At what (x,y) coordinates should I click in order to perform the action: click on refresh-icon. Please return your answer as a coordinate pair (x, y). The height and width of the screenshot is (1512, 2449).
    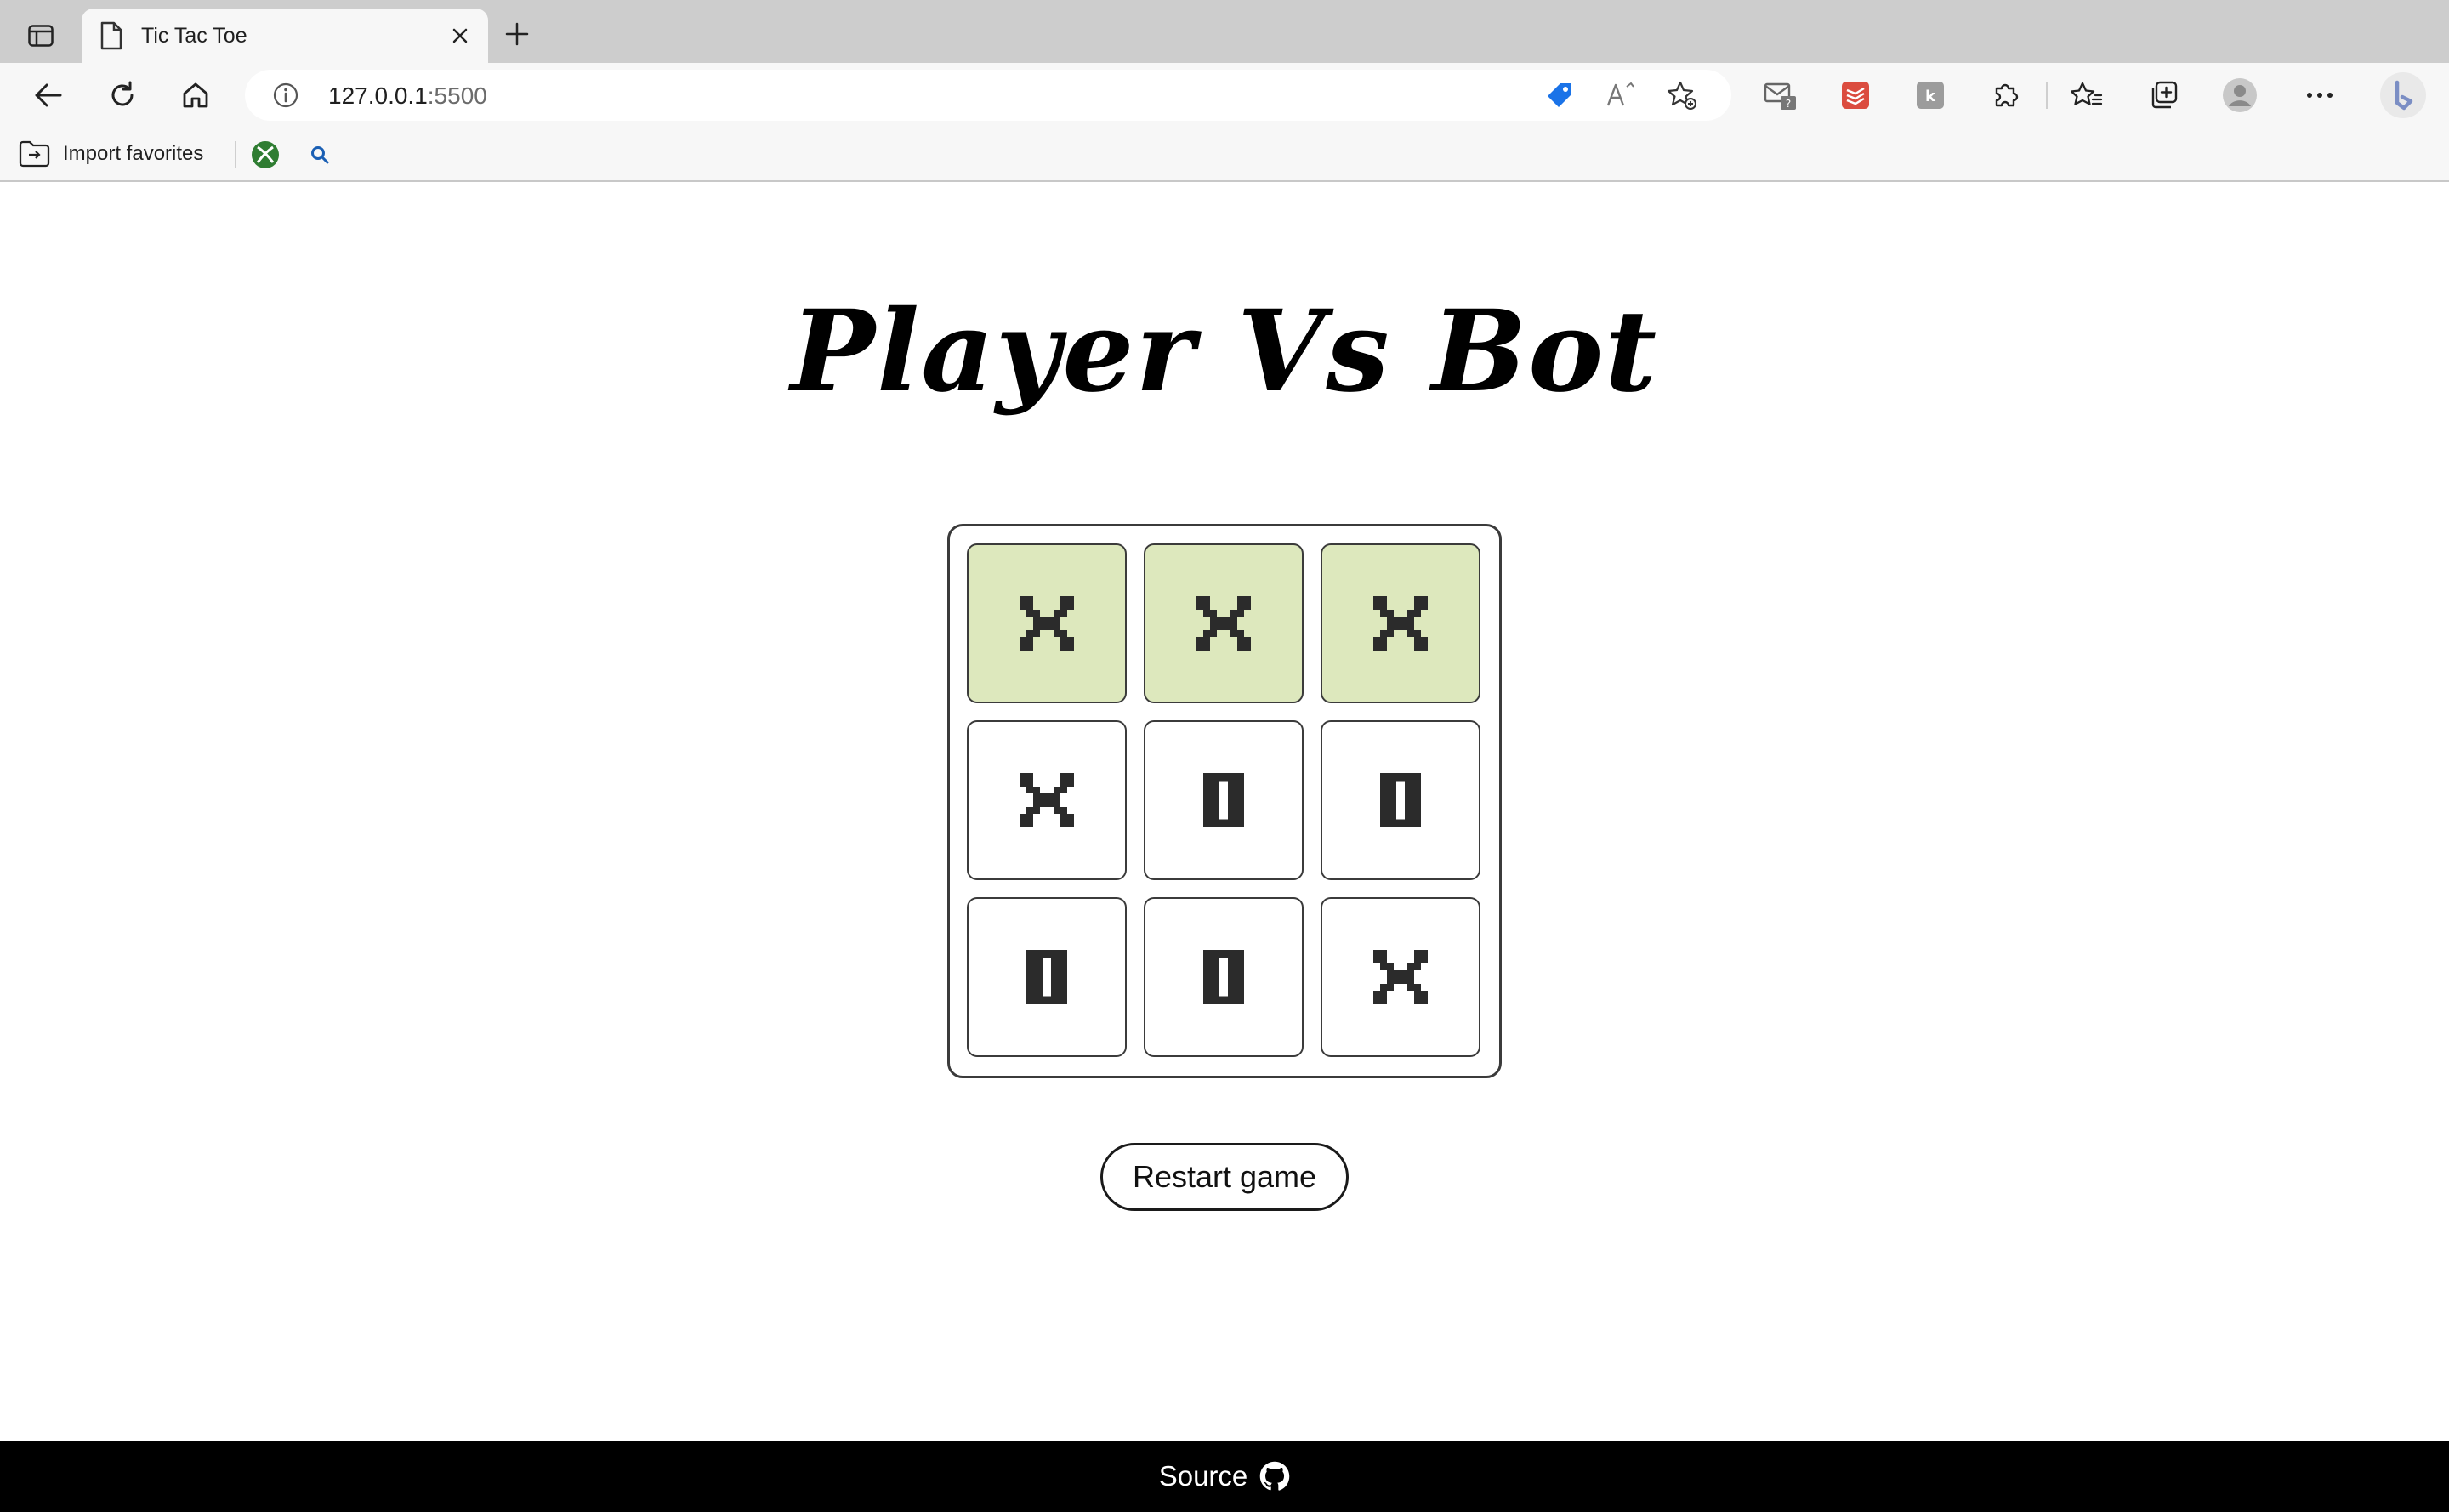
    Looking at the image, I should click on (123, 95).